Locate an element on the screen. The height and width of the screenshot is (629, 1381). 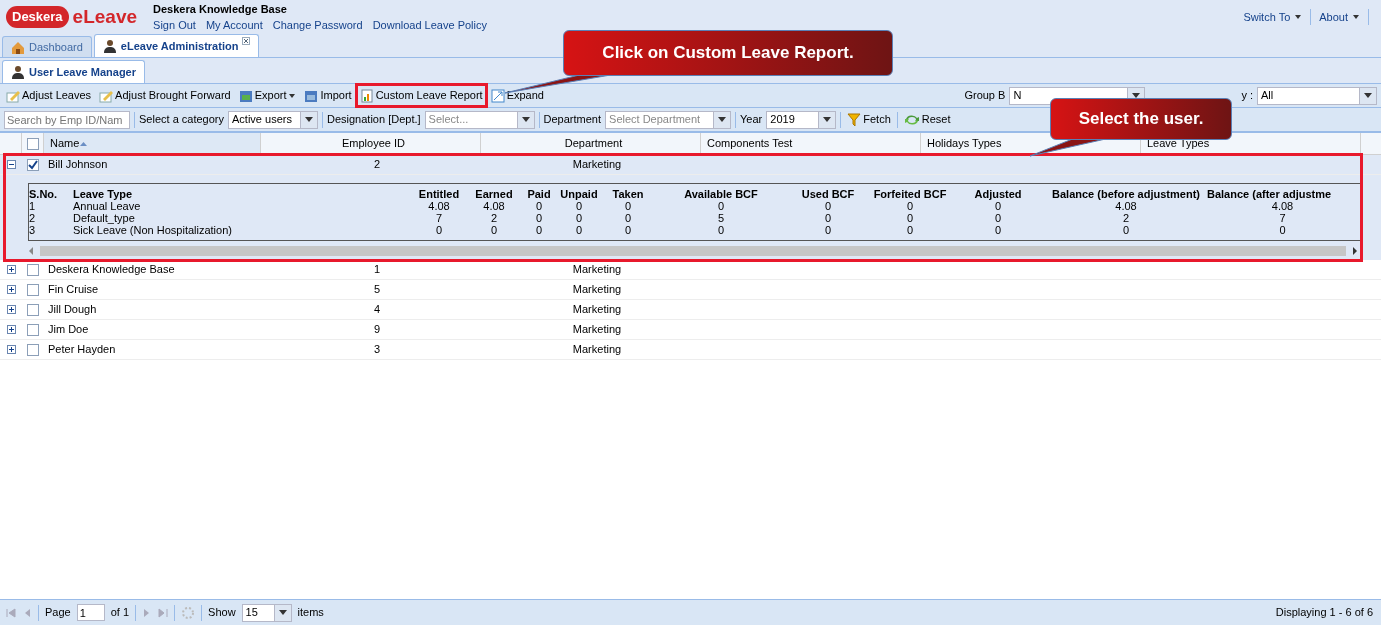
table-row: Jill Dough 4 Marketing is located at coordinates (690, 310).